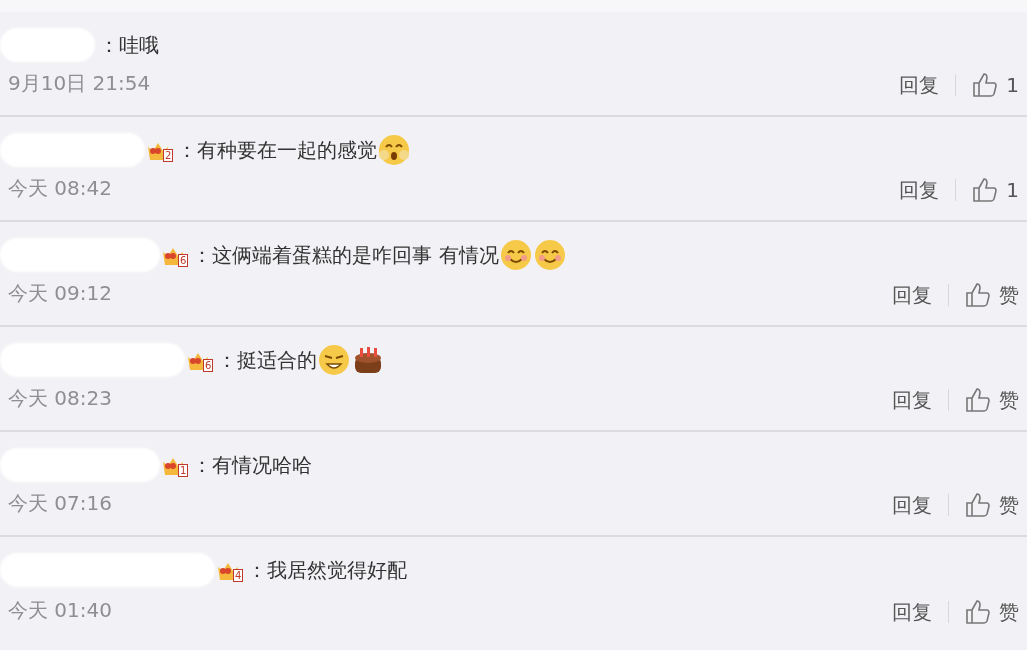  Describe the element at coordinates (345, 255) in the screenshot. I see `comment-text: ：这俩端着蛋糕的是咋回事 有情况` at that location.